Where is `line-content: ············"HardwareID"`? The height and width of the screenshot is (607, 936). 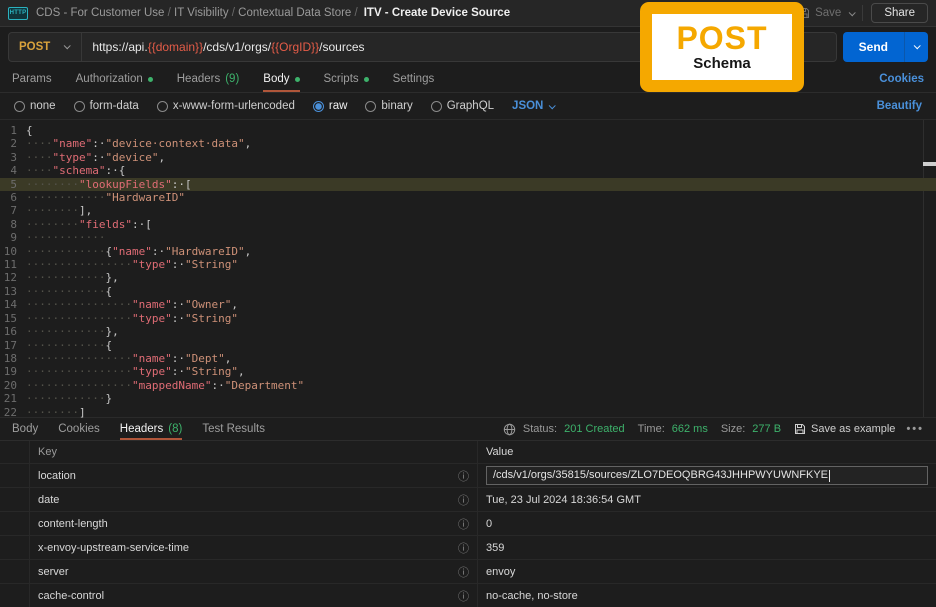 line-content: ············"HardwareID" is located at coordinates (105, 197).